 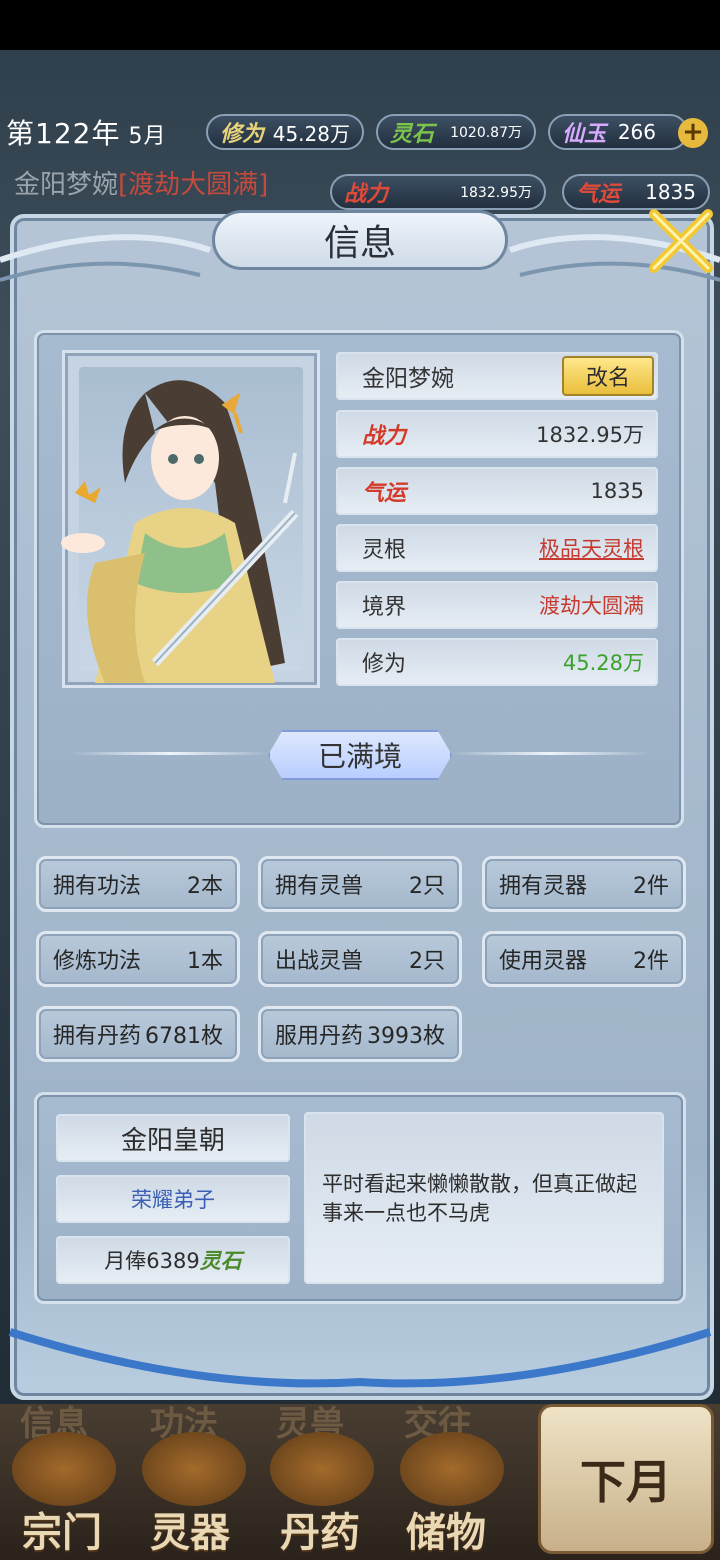 I want to click on xiuwei-value: 45.28万, so click(x=311, y=133).